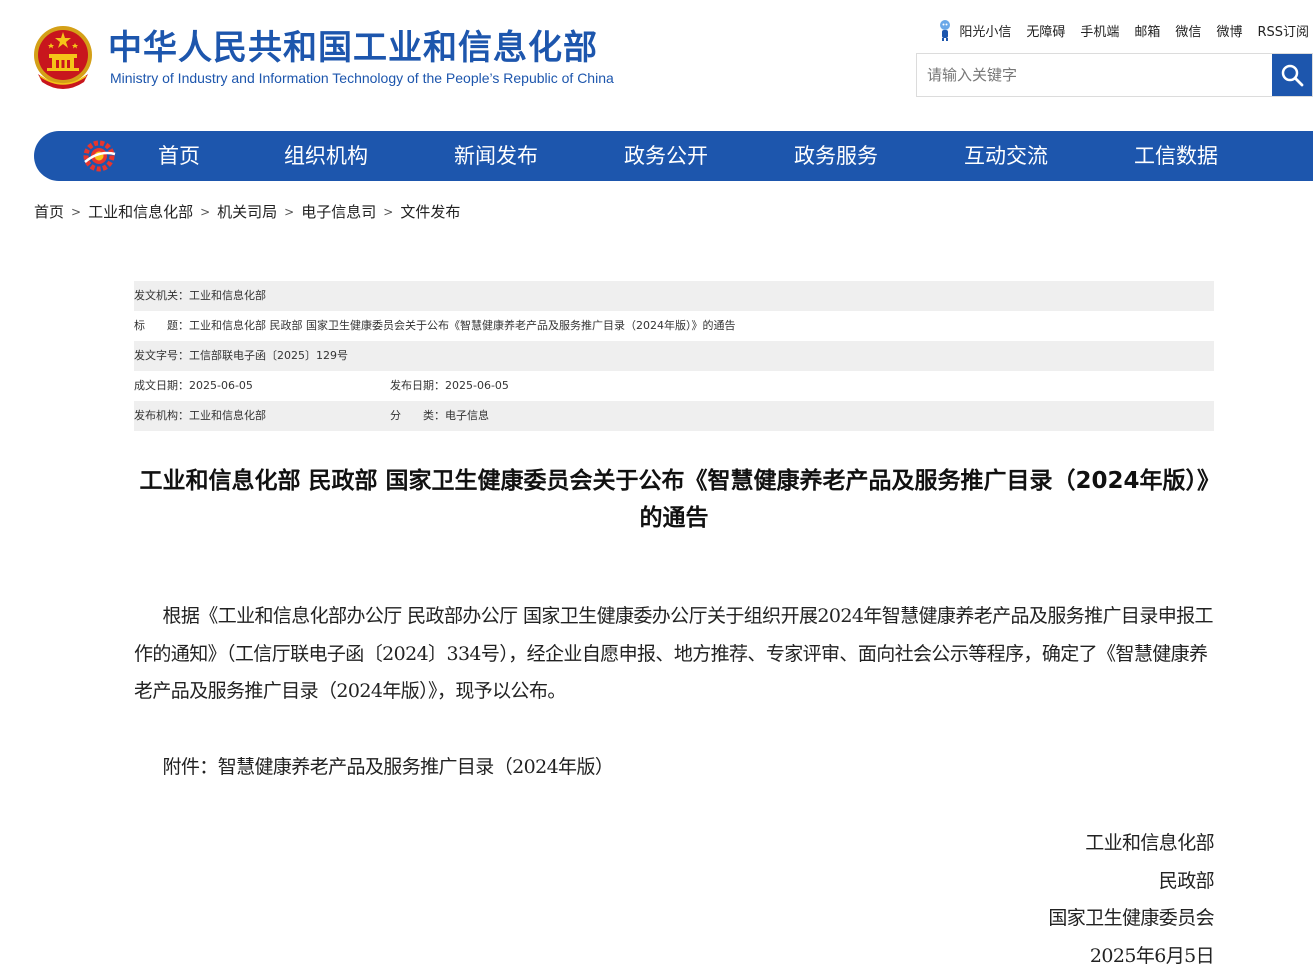 The height and width of the screenshot is (976, 1313). What do you see at coordinates (666, 156) in the screenshot?
I see `nav-gov-affairs: 政务公开` at bounding box center [666, 156].